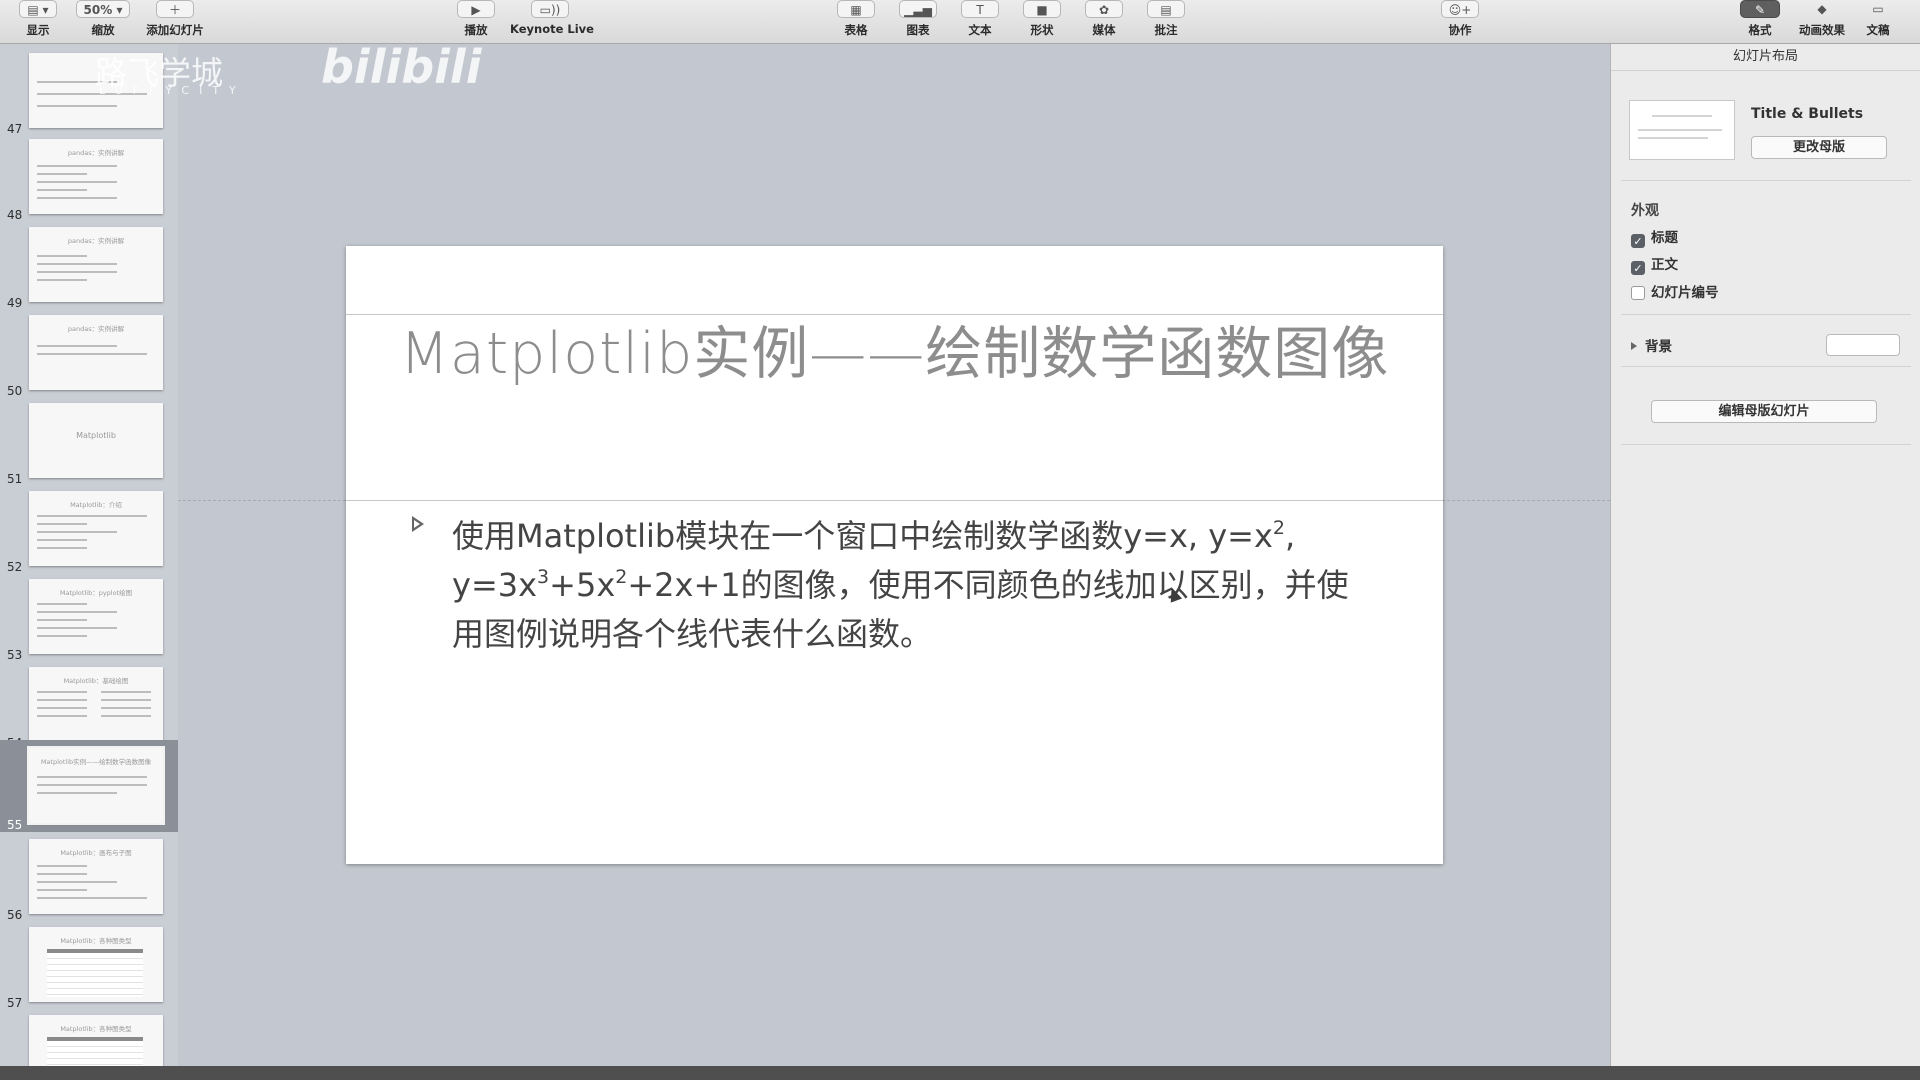 The height and width of the screenshot is (1080, 1920). I want to click on slide-thumb-48: pandas：实例讲解 48, so click(89, 179).